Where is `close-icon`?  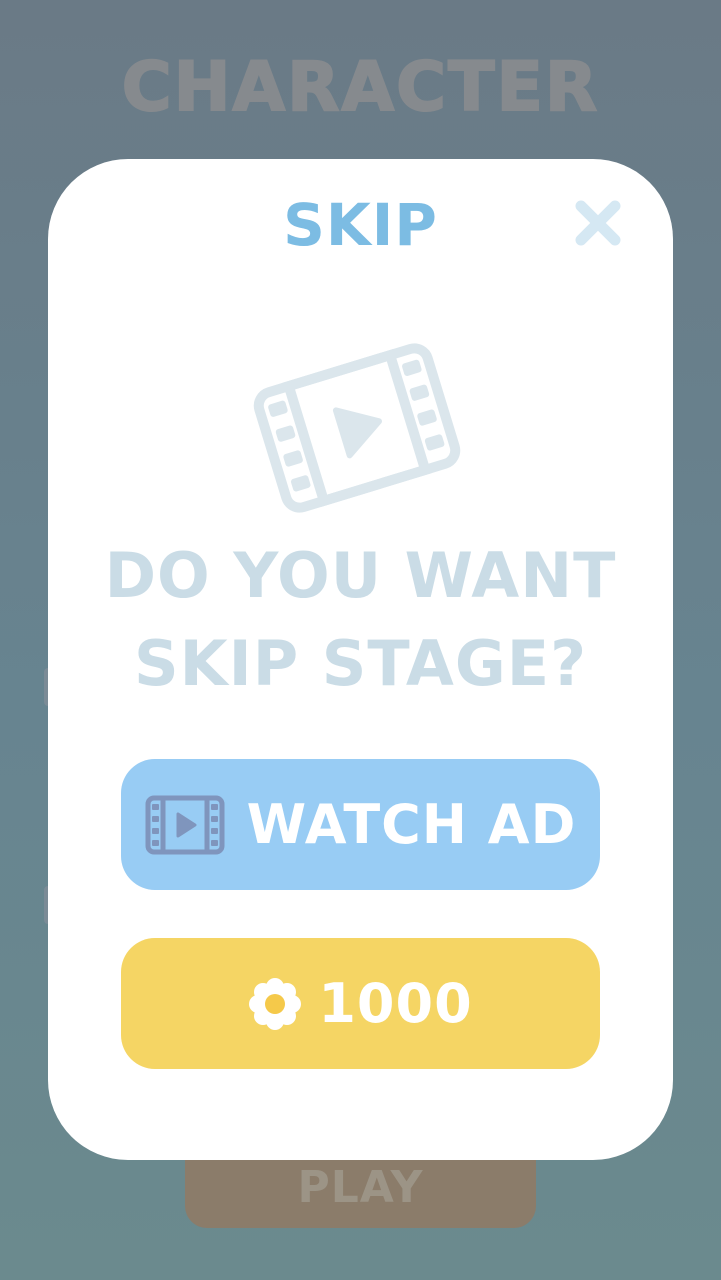 close-icon is located at coordinates (598, 223).